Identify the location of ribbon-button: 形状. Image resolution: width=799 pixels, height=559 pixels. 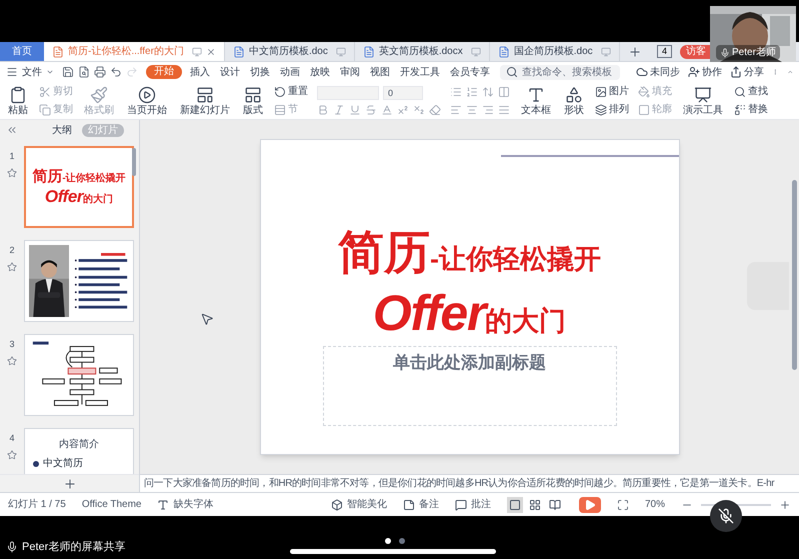
(574, 101).